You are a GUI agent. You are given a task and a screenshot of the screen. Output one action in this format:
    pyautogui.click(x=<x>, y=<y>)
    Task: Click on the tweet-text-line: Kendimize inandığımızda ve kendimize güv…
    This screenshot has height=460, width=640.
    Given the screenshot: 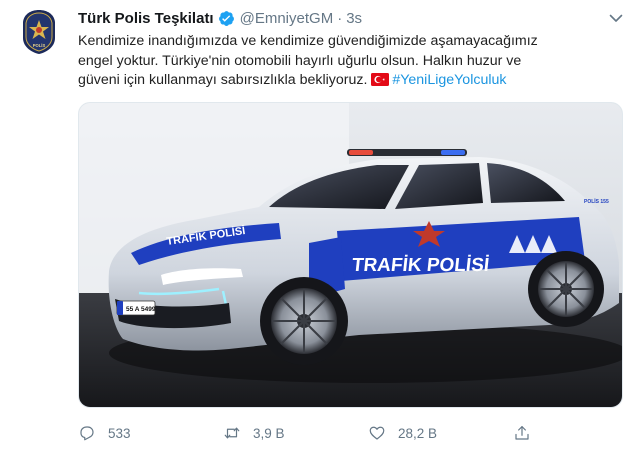 What is the action you would take?
    pyautogui.click(x=308, y=41)
    